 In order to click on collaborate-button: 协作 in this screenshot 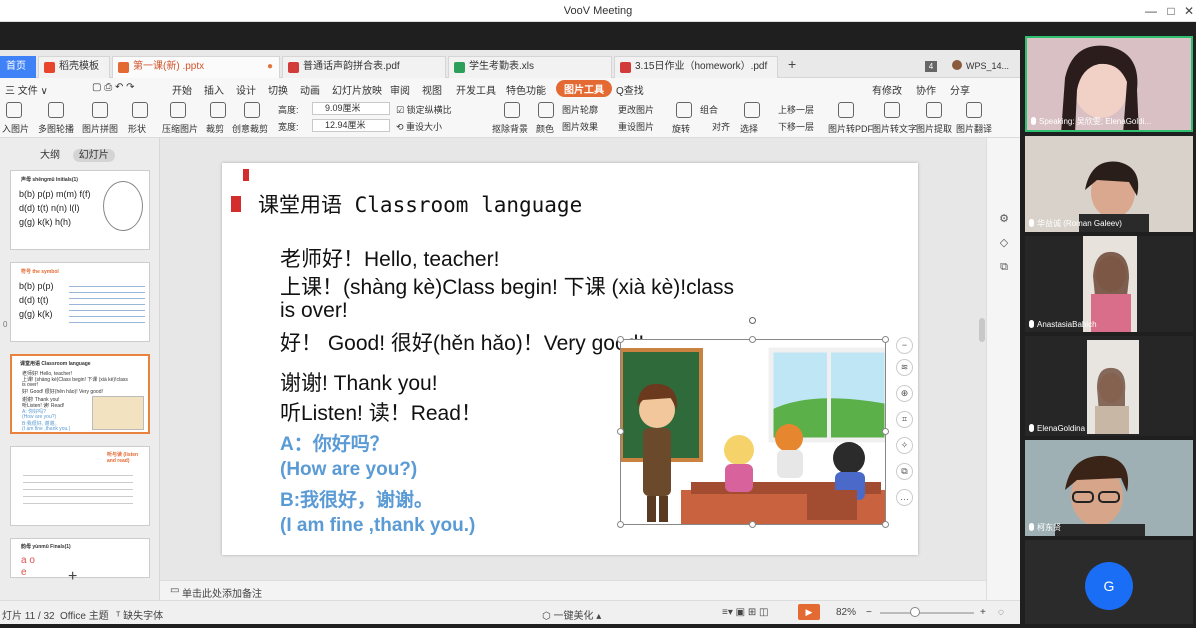, I will do `click(926, 89)`.